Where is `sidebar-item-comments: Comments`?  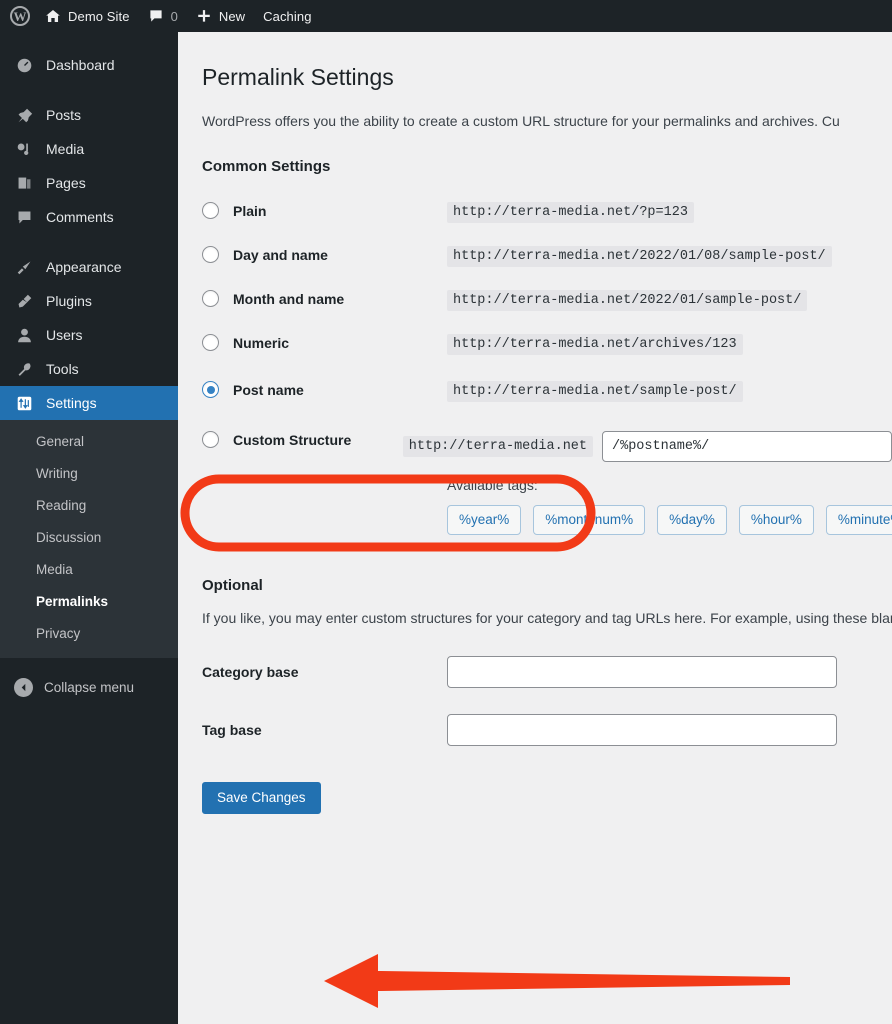 sidebar-item-comments: Comments is located at coordinates (89, 217).